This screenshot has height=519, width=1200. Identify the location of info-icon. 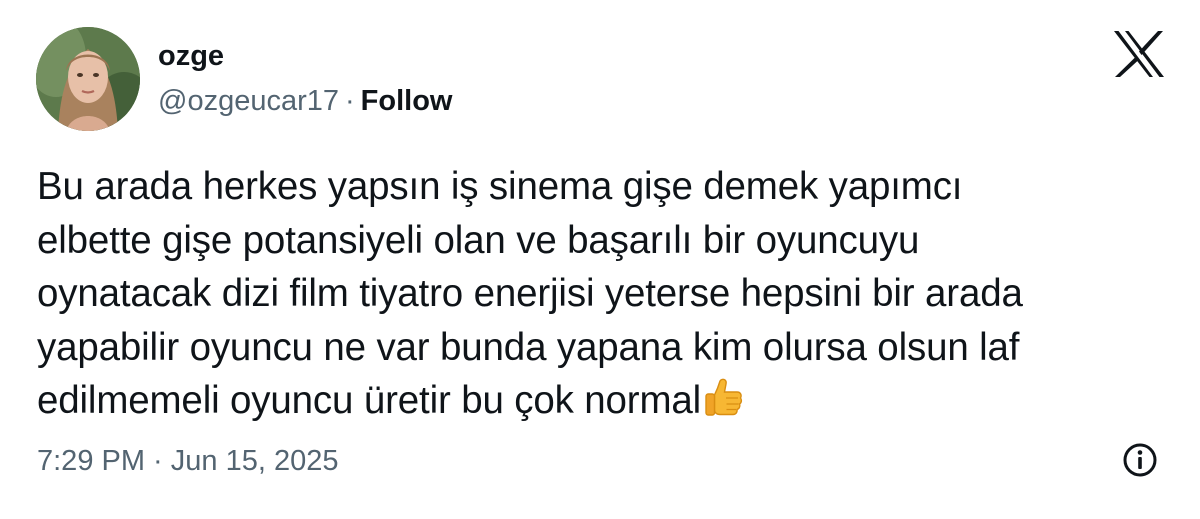
(1140, 460).